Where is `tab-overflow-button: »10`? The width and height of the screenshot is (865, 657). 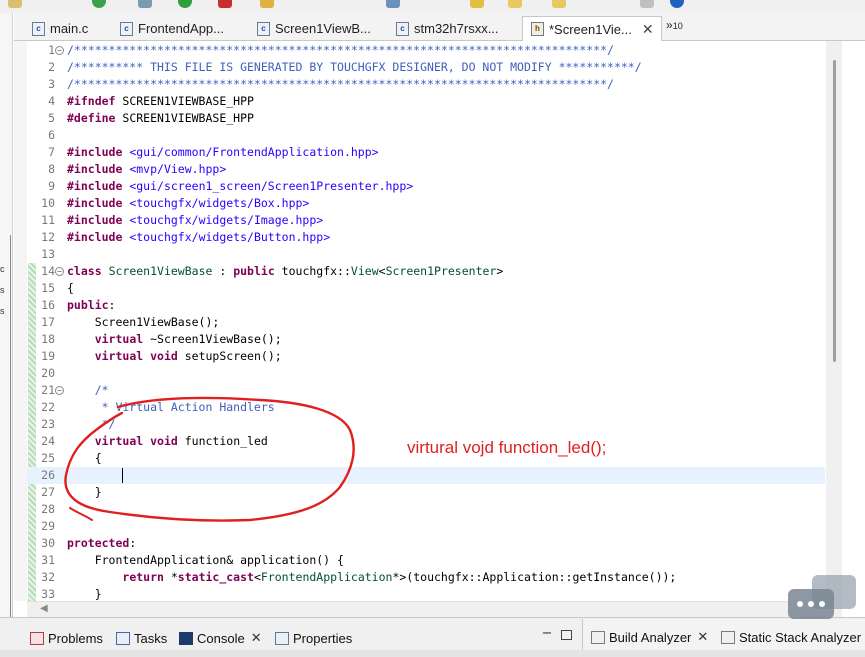 tab-overflow-button: »10 is located at coordinates (674, 25).